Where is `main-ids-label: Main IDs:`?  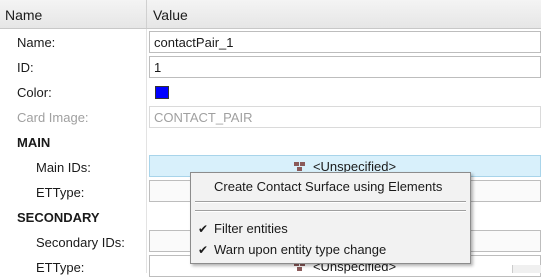 main-ids-label: Main IDs: is located at coordinates (63, 167).